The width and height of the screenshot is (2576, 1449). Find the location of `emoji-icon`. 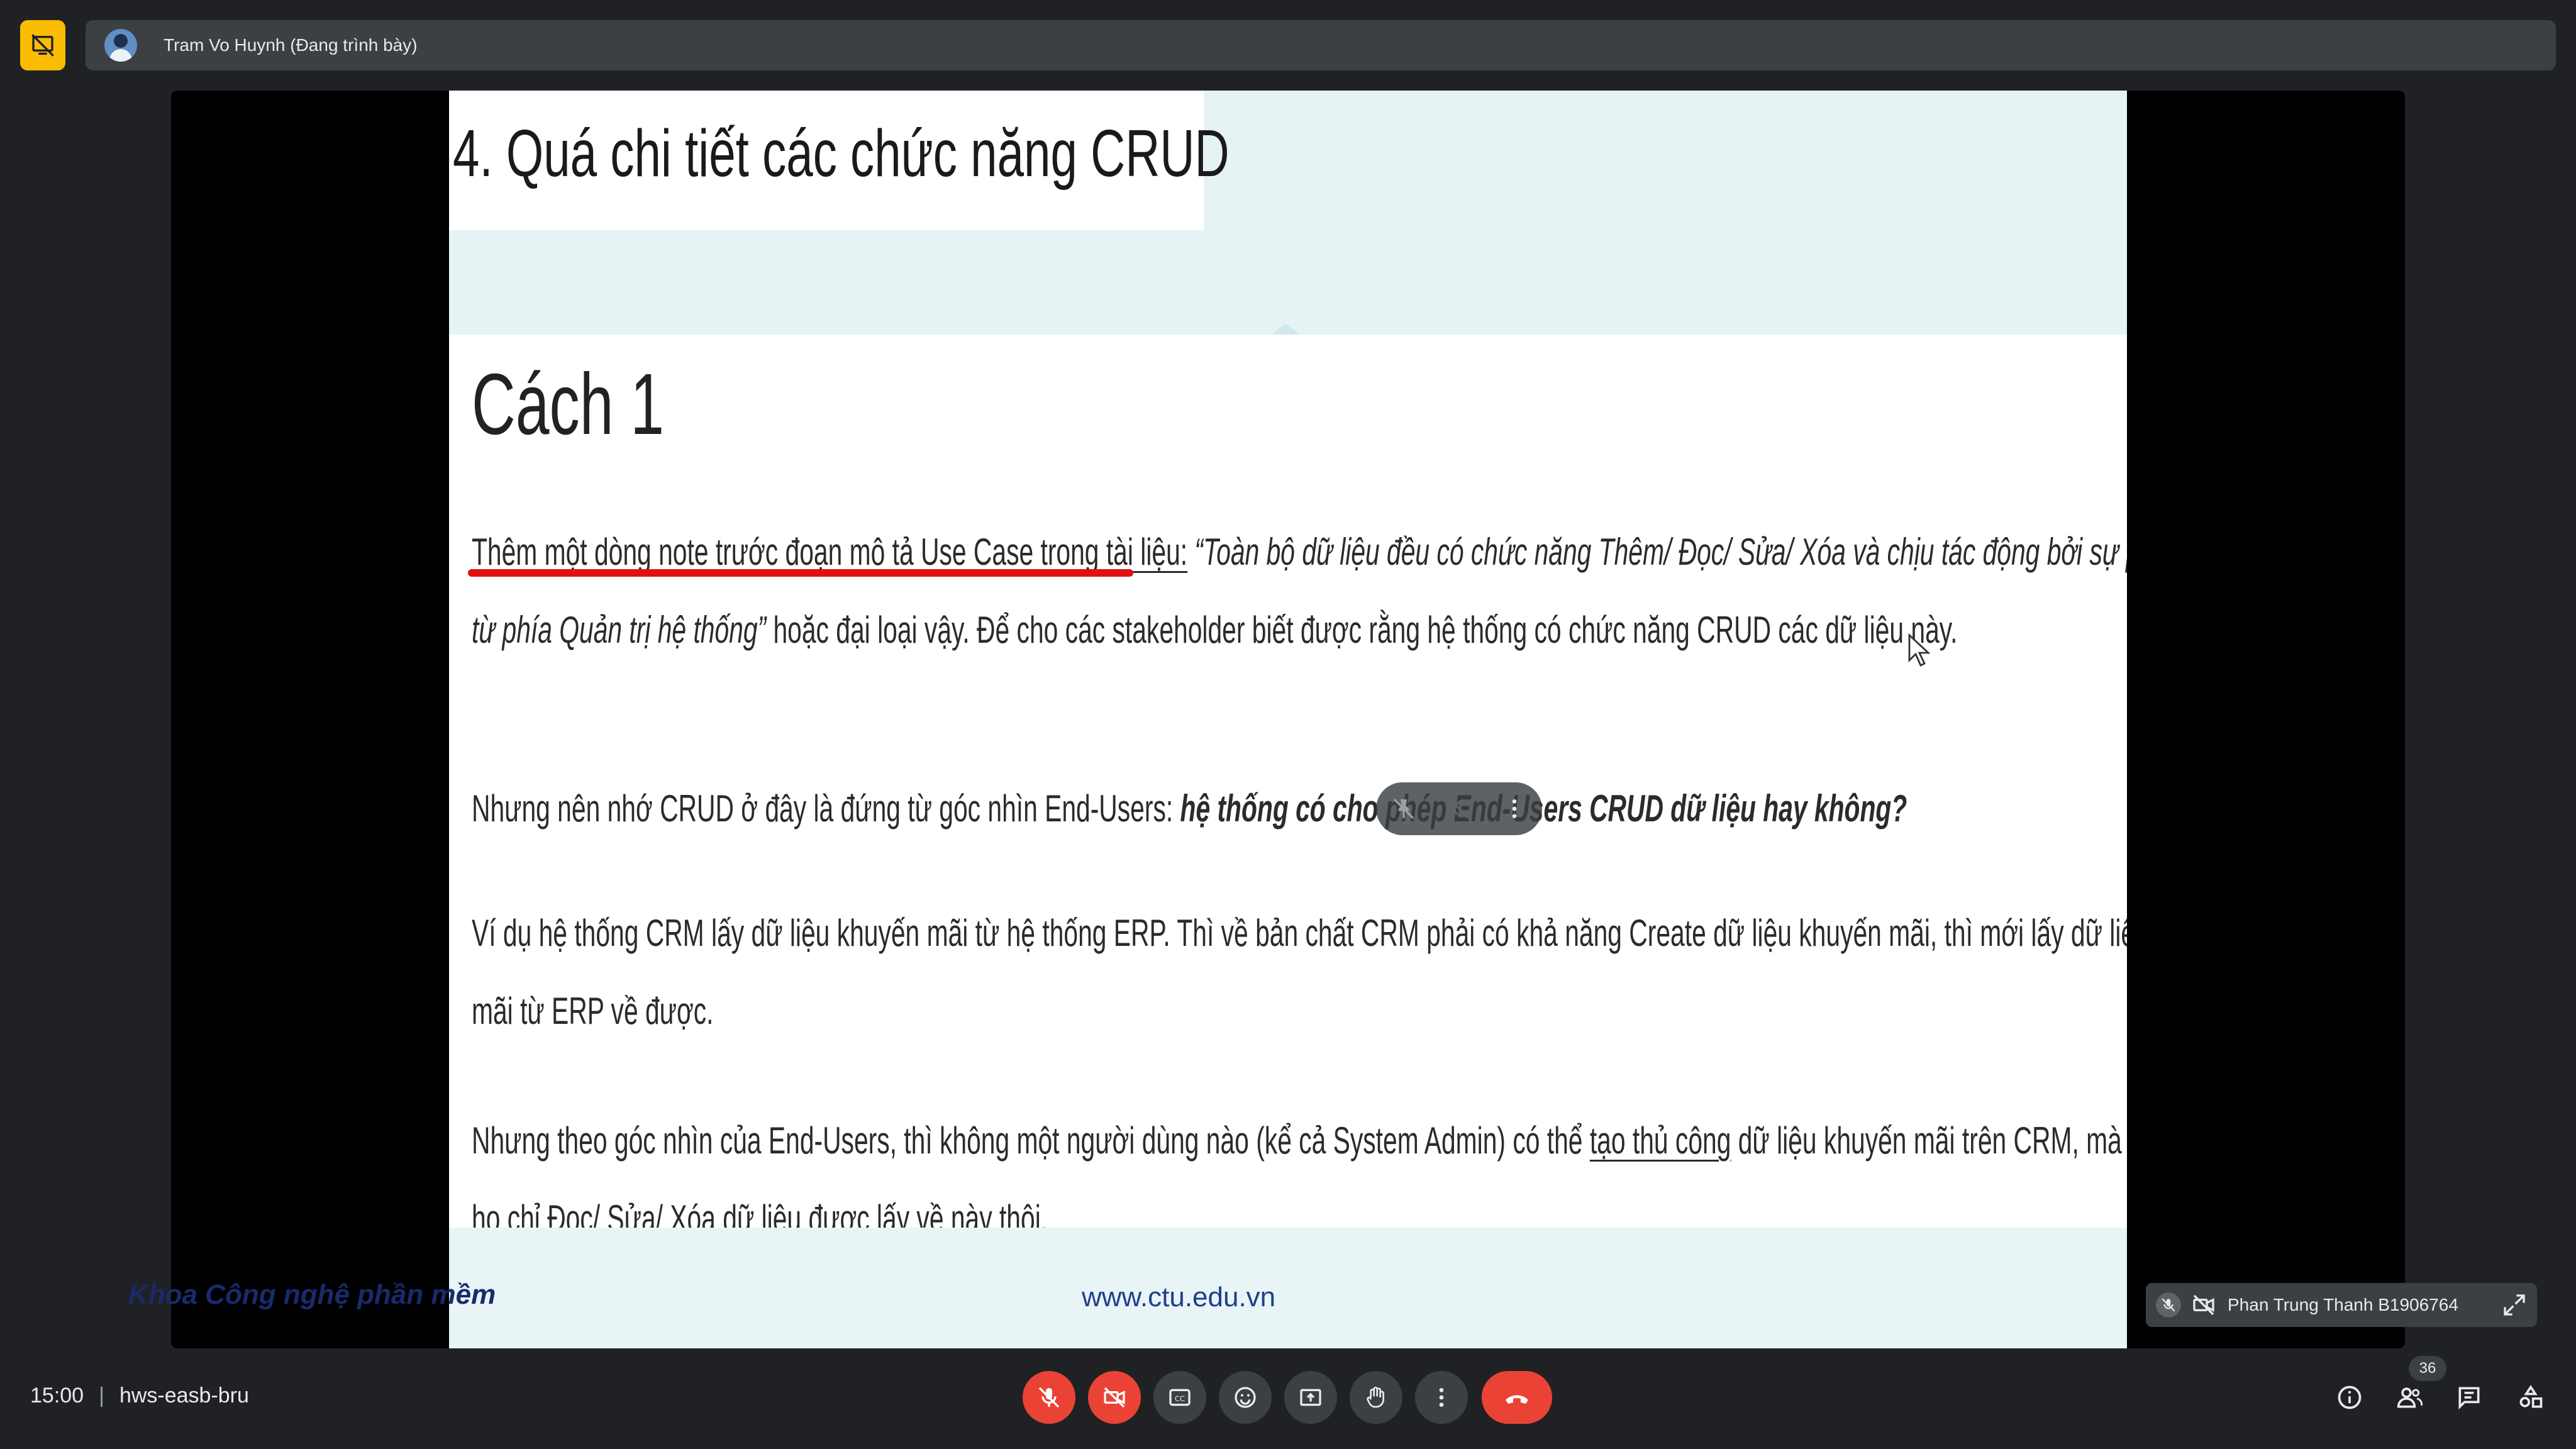

emoji-icon is located at coordinates (1245, 1397).